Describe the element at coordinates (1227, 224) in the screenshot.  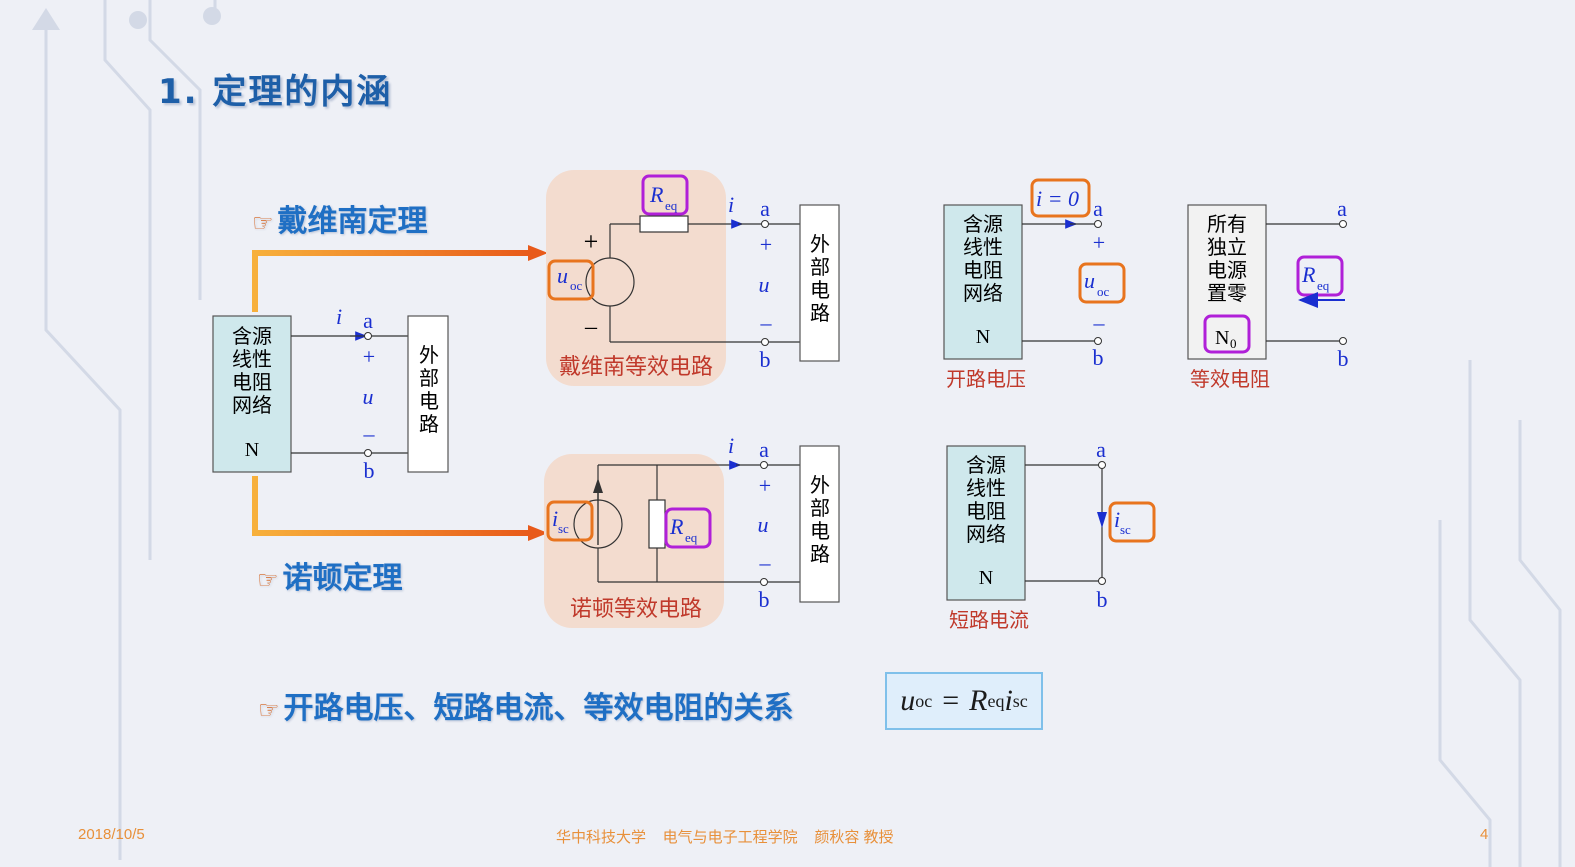
I see `zeroed-line-1: 所有` at that location.